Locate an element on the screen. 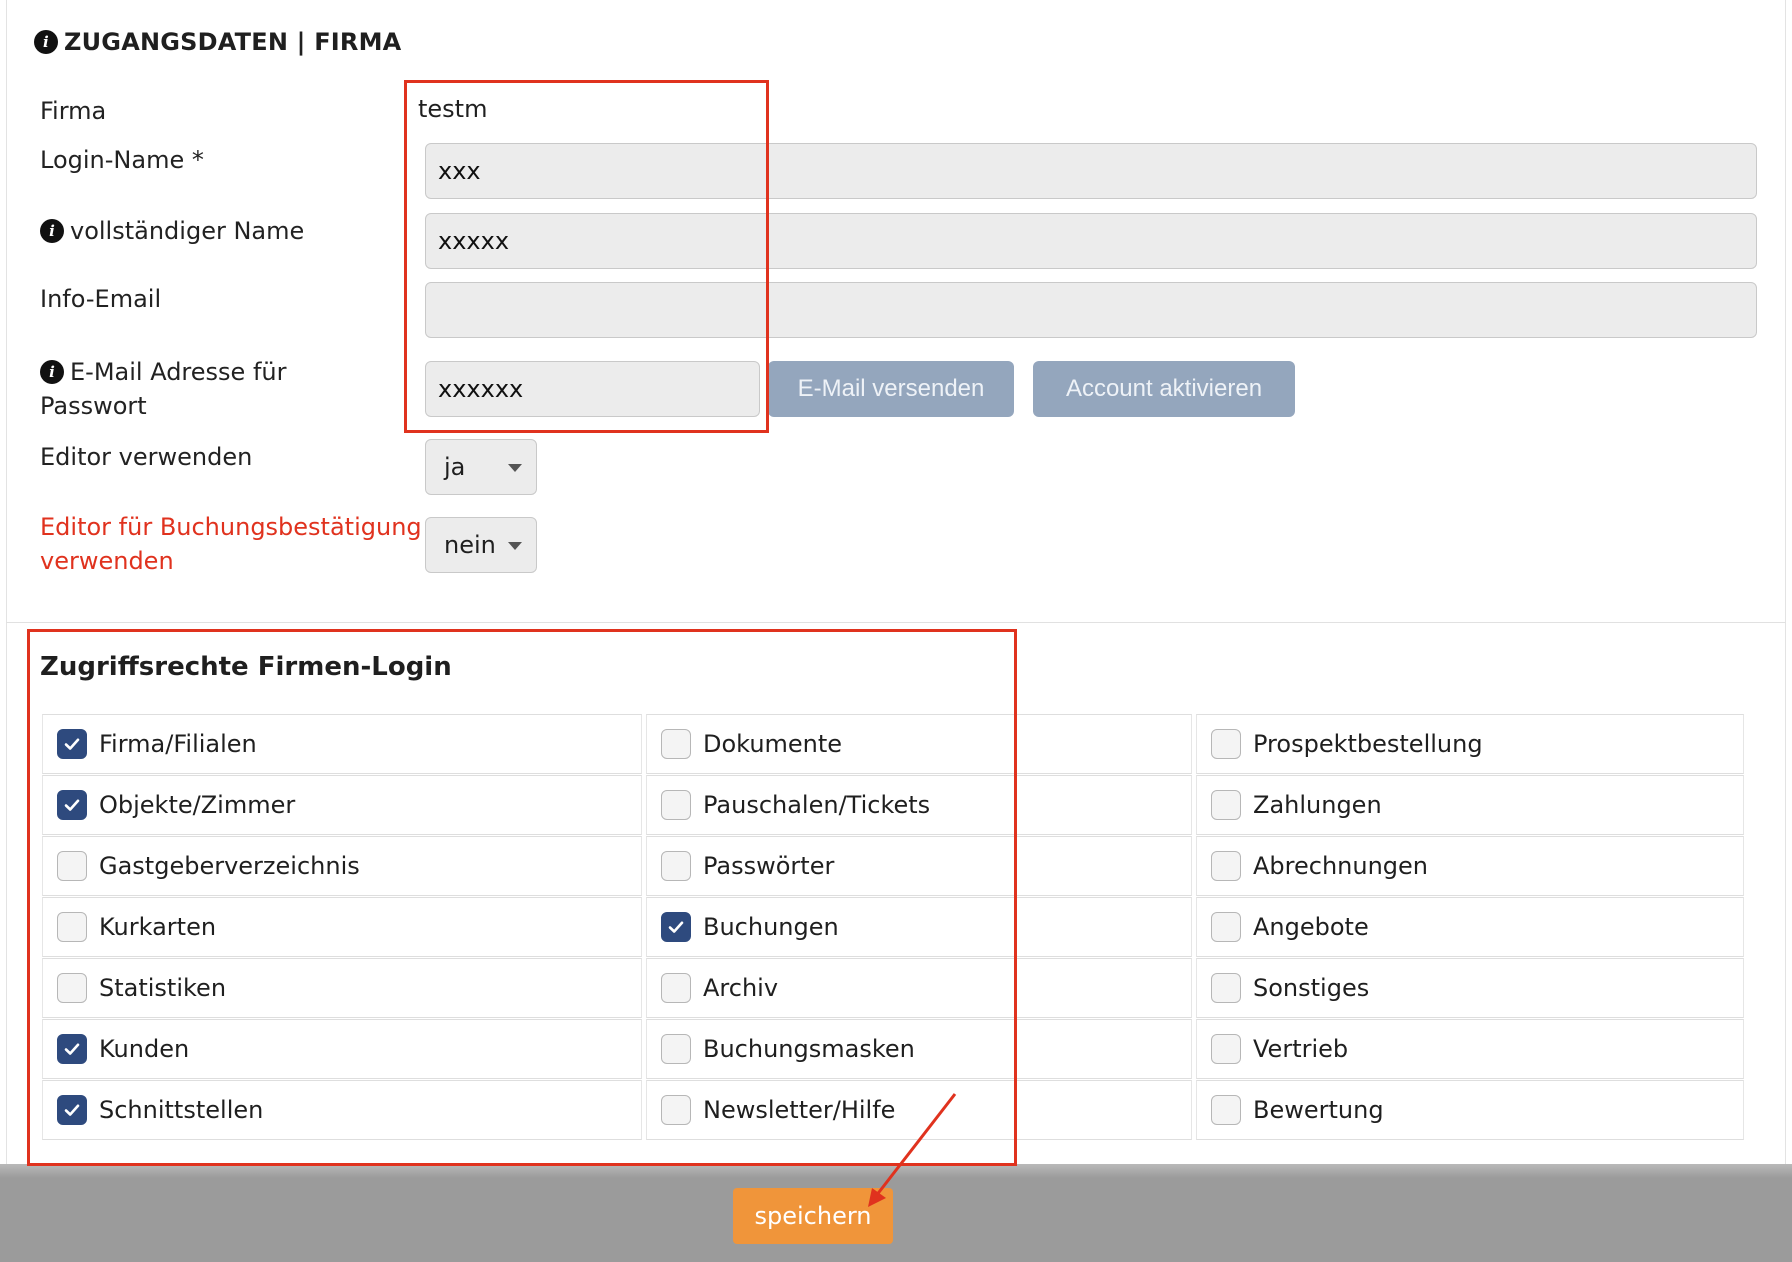 The image size is (1792, 1262). fullname-label: i vollständiger Name is located at coordinates (172, 231).